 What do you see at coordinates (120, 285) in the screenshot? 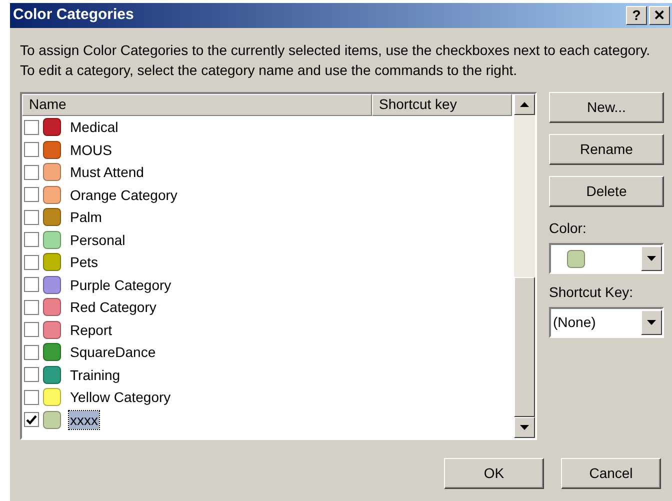
I see `category-name: Purple Category` at bounding box center [120, 285].